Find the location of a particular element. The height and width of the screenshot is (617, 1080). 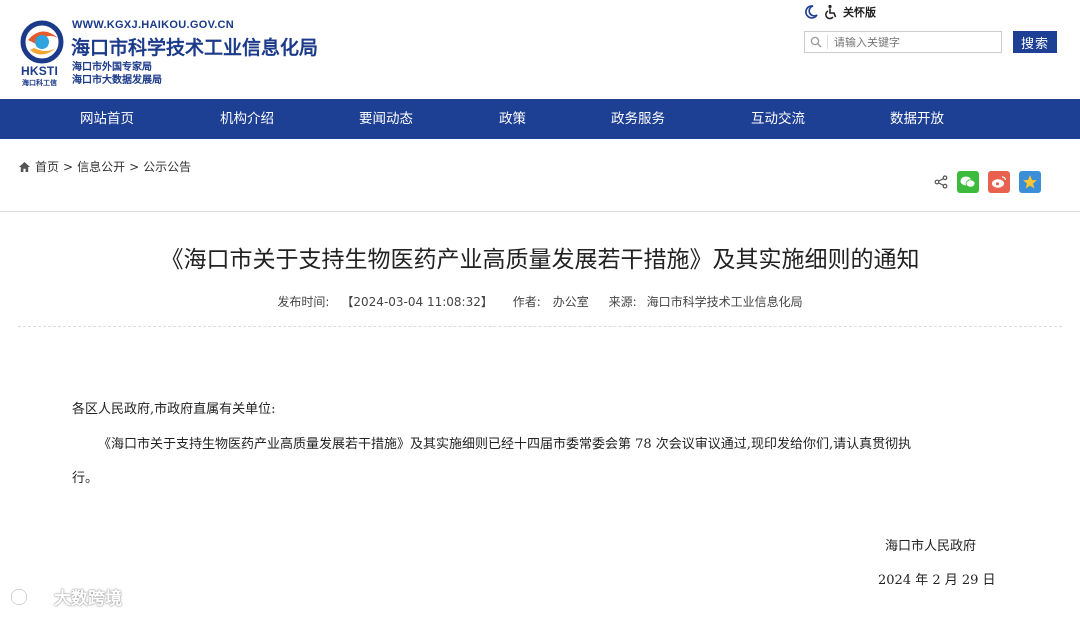

nav-item-services: 政务服务 is located at coordinates (638, 119).